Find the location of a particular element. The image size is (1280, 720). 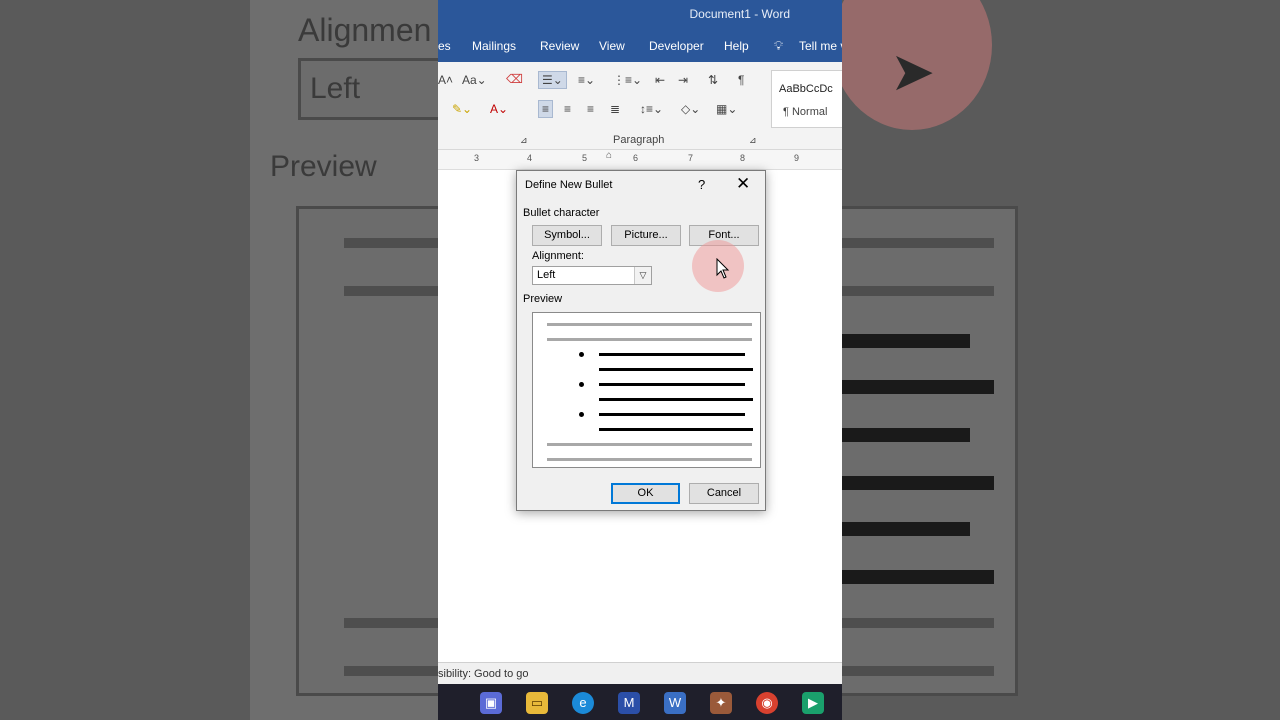

ok-button: OK is located at coordinates (645, 493).